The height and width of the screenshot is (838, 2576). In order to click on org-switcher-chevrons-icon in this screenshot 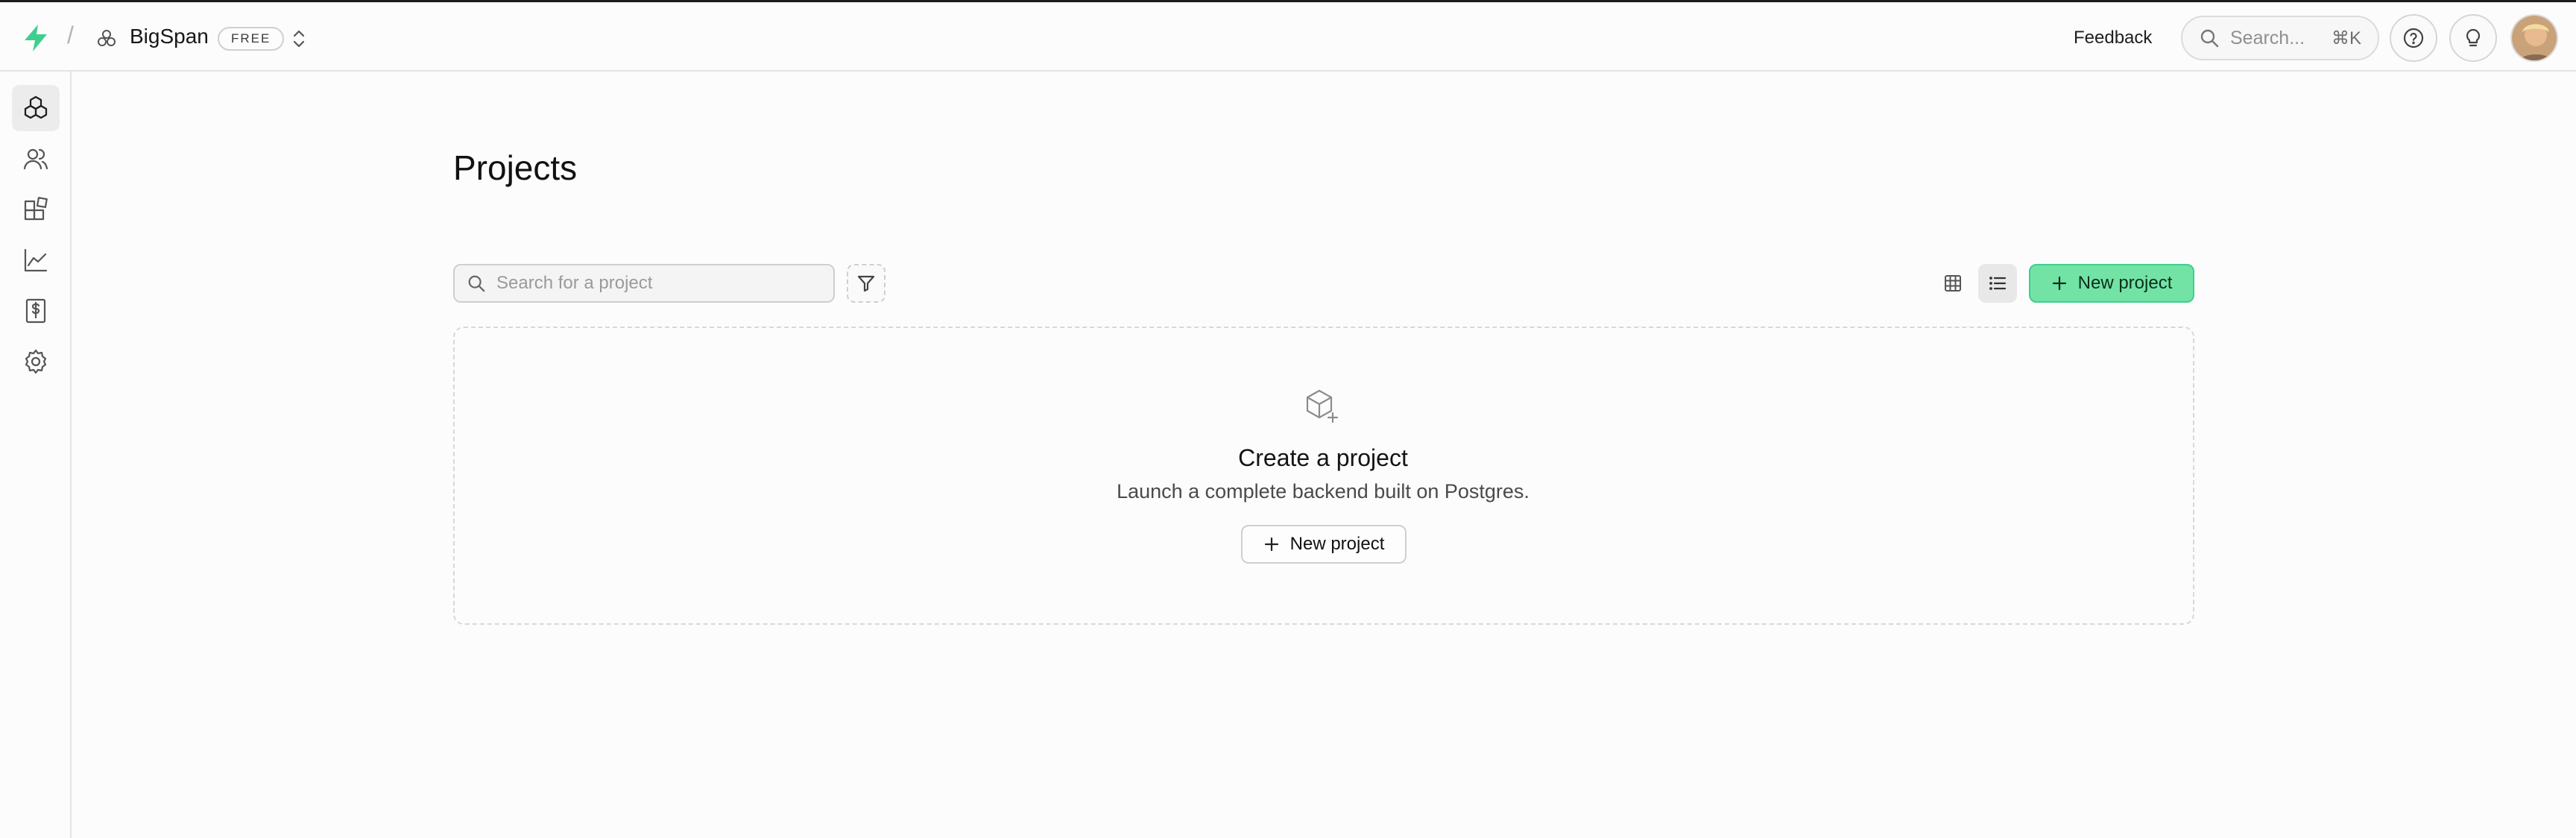, I will do `click(299, 38)`.